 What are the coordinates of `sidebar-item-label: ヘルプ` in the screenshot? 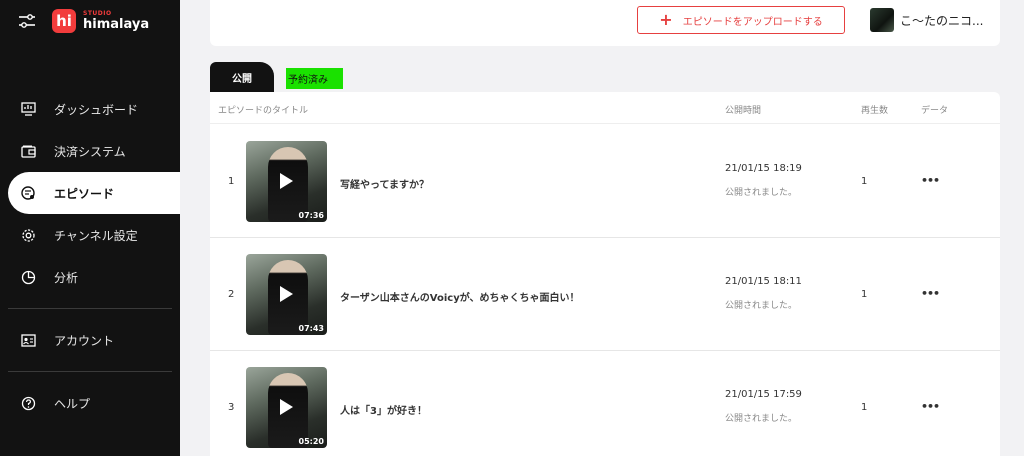 It's located at (72, 403).